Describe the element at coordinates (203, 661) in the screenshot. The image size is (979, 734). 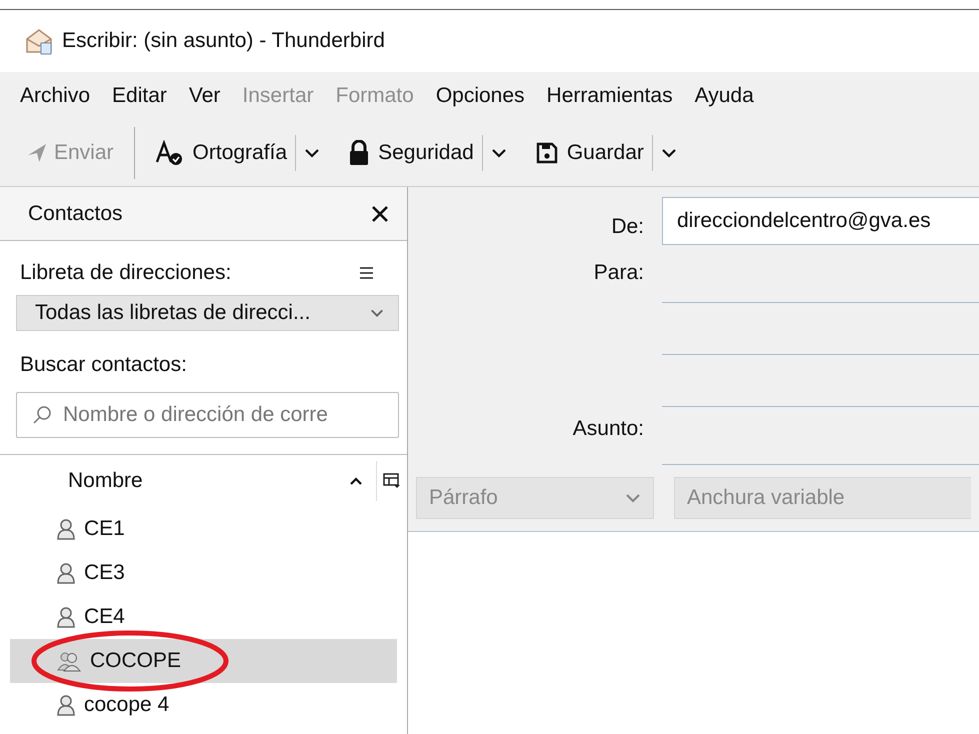
I see `contact-row: COCOPE` at that location.